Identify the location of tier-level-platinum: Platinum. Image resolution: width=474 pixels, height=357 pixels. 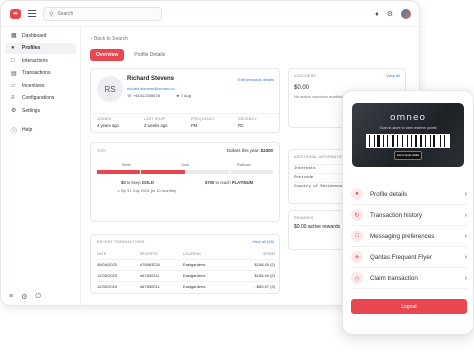
(243, 165).